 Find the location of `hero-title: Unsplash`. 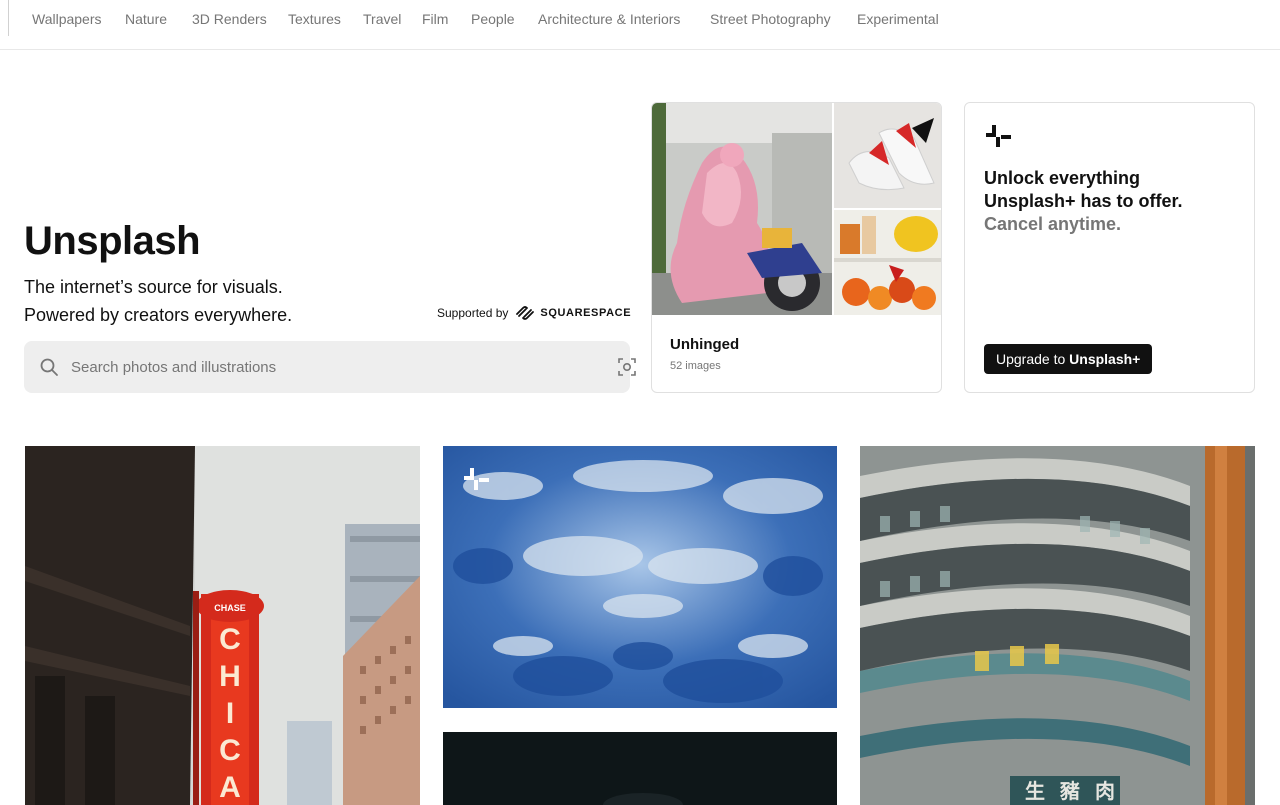

hero-title: Unsplash is located at coordinates (112, 241).